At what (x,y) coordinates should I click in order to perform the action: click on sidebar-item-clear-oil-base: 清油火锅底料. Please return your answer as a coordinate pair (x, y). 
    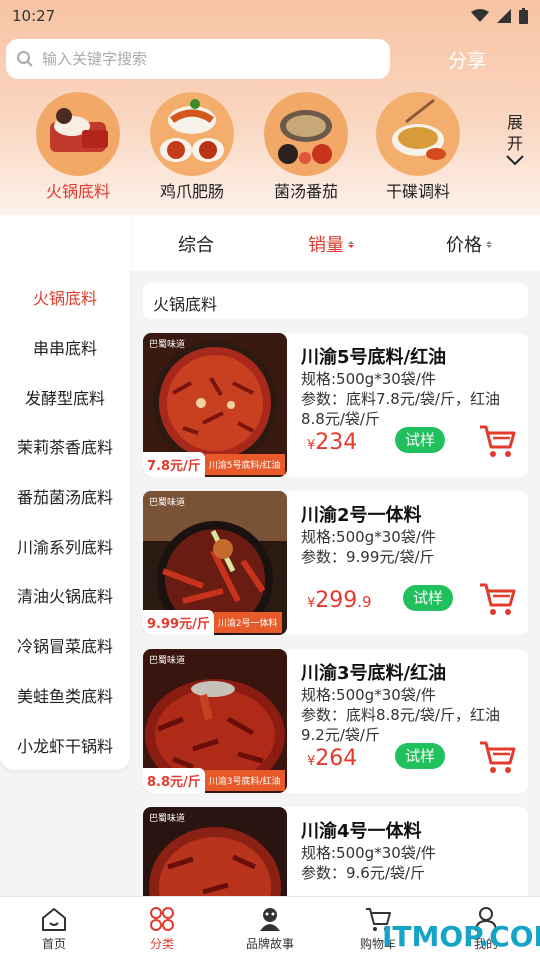
    Looking at the image, I should click on (65, 595).